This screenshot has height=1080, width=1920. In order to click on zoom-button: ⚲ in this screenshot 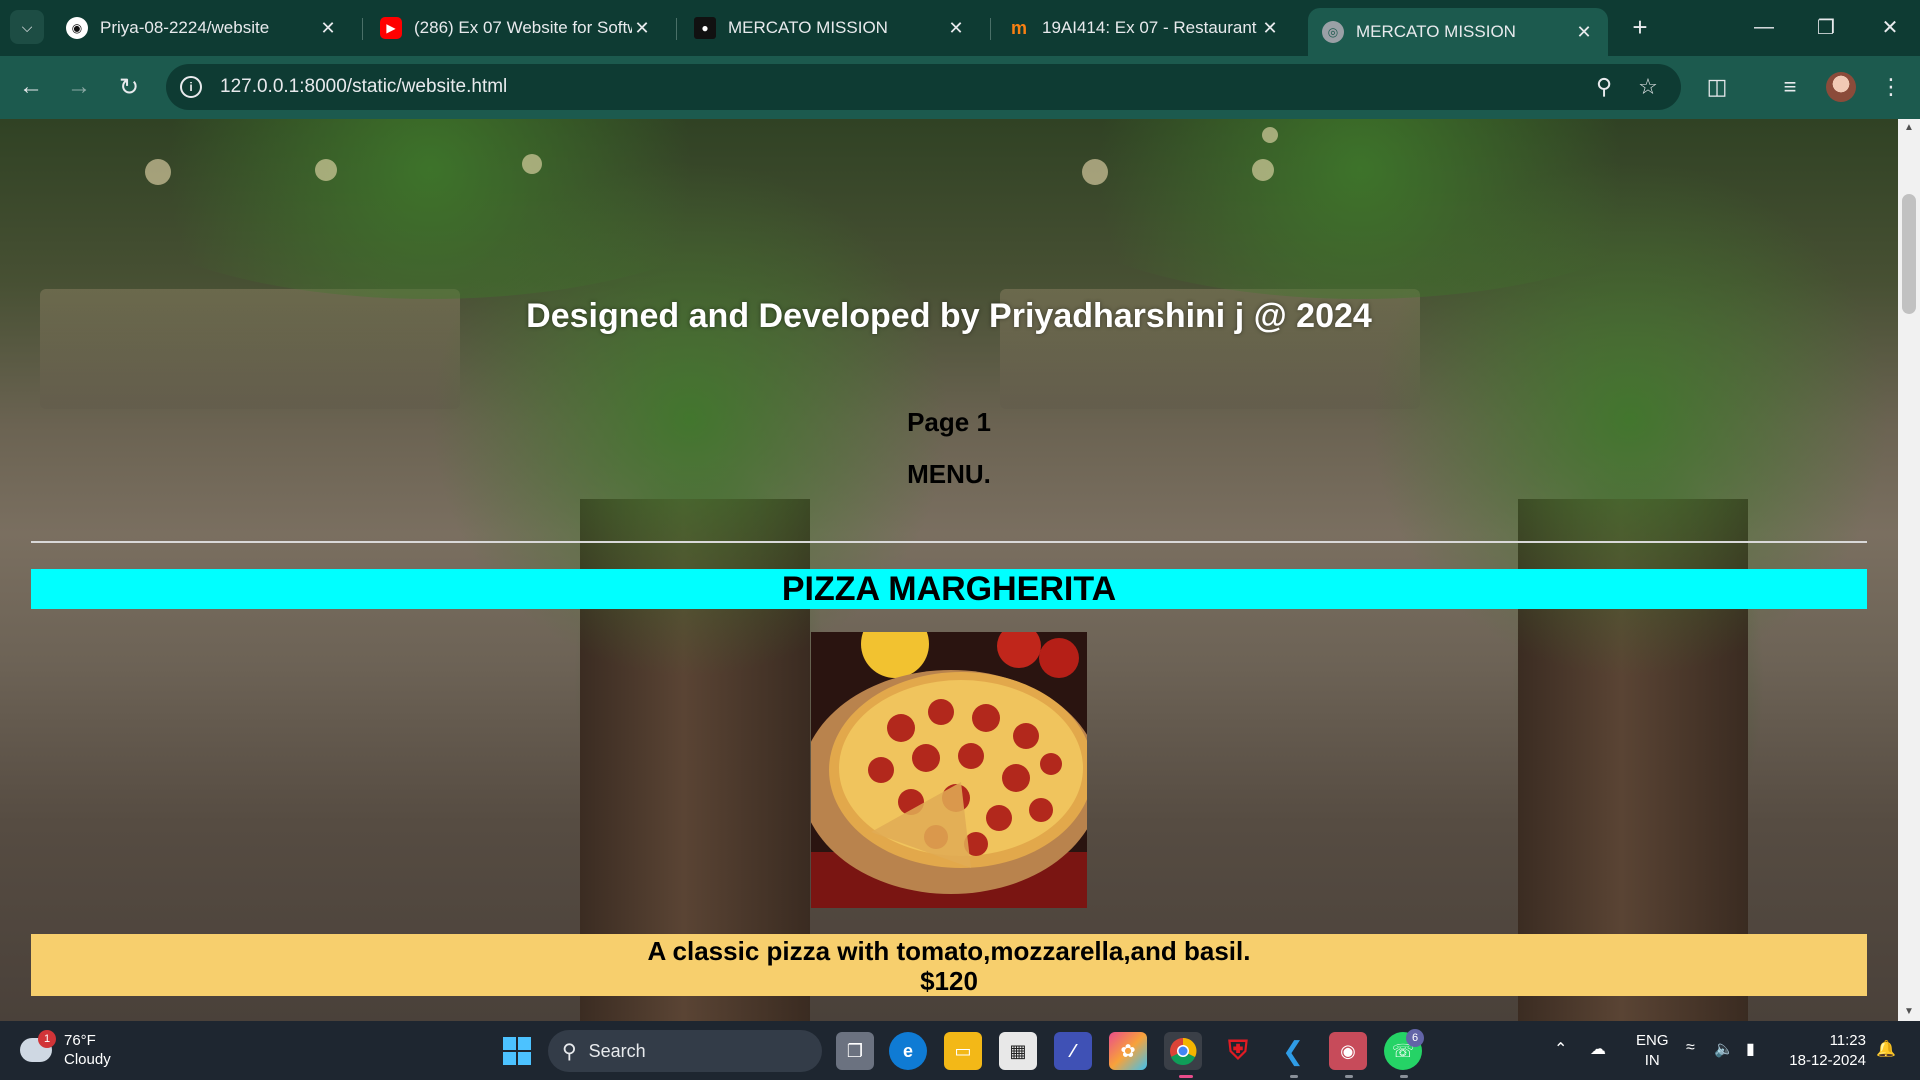, I will do `click(1604, 87)`.